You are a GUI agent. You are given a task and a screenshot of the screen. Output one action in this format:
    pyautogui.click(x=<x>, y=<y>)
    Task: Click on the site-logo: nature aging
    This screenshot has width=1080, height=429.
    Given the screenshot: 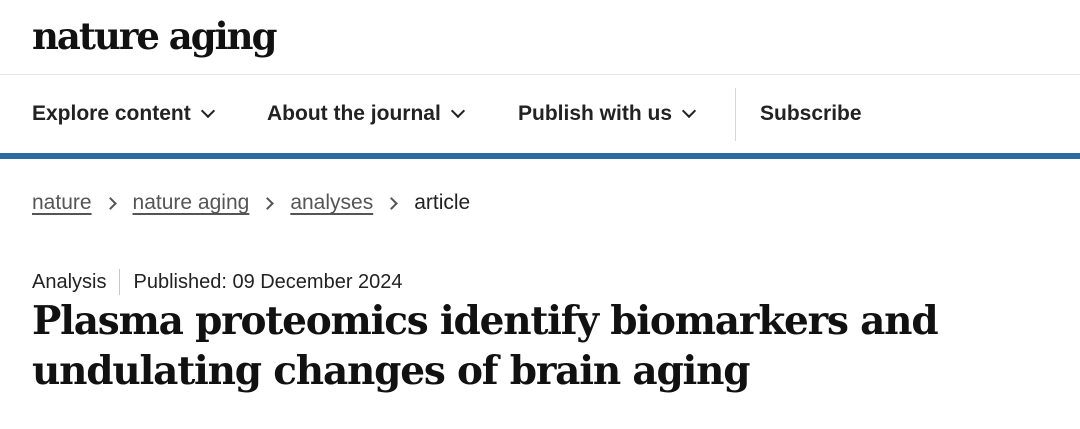 What is the action you would take?
    pyautogui.click(x=154, y=36)
    